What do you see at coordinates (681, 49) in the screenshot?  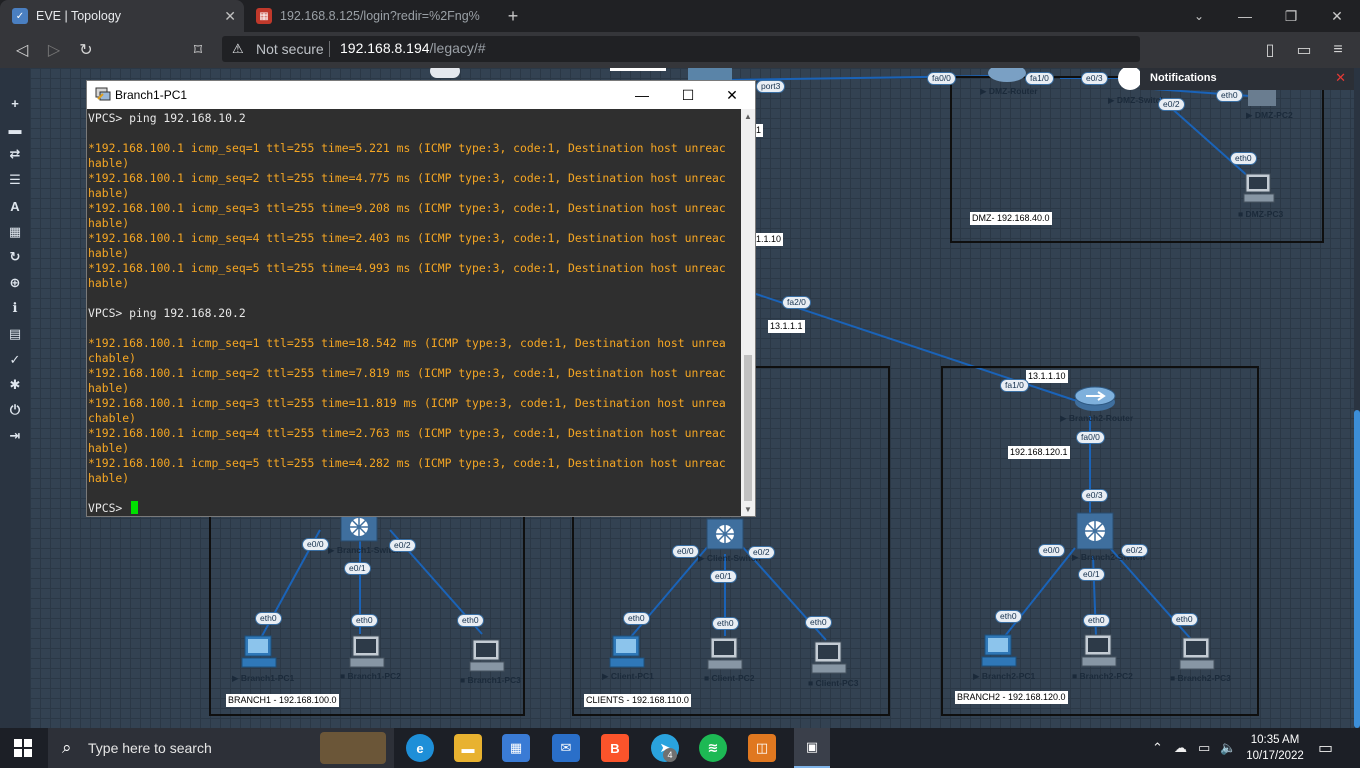 I see `address-bar: ⚠ Not secure 192.168.8.194/legacy/#` at bounding box center [681, 49].